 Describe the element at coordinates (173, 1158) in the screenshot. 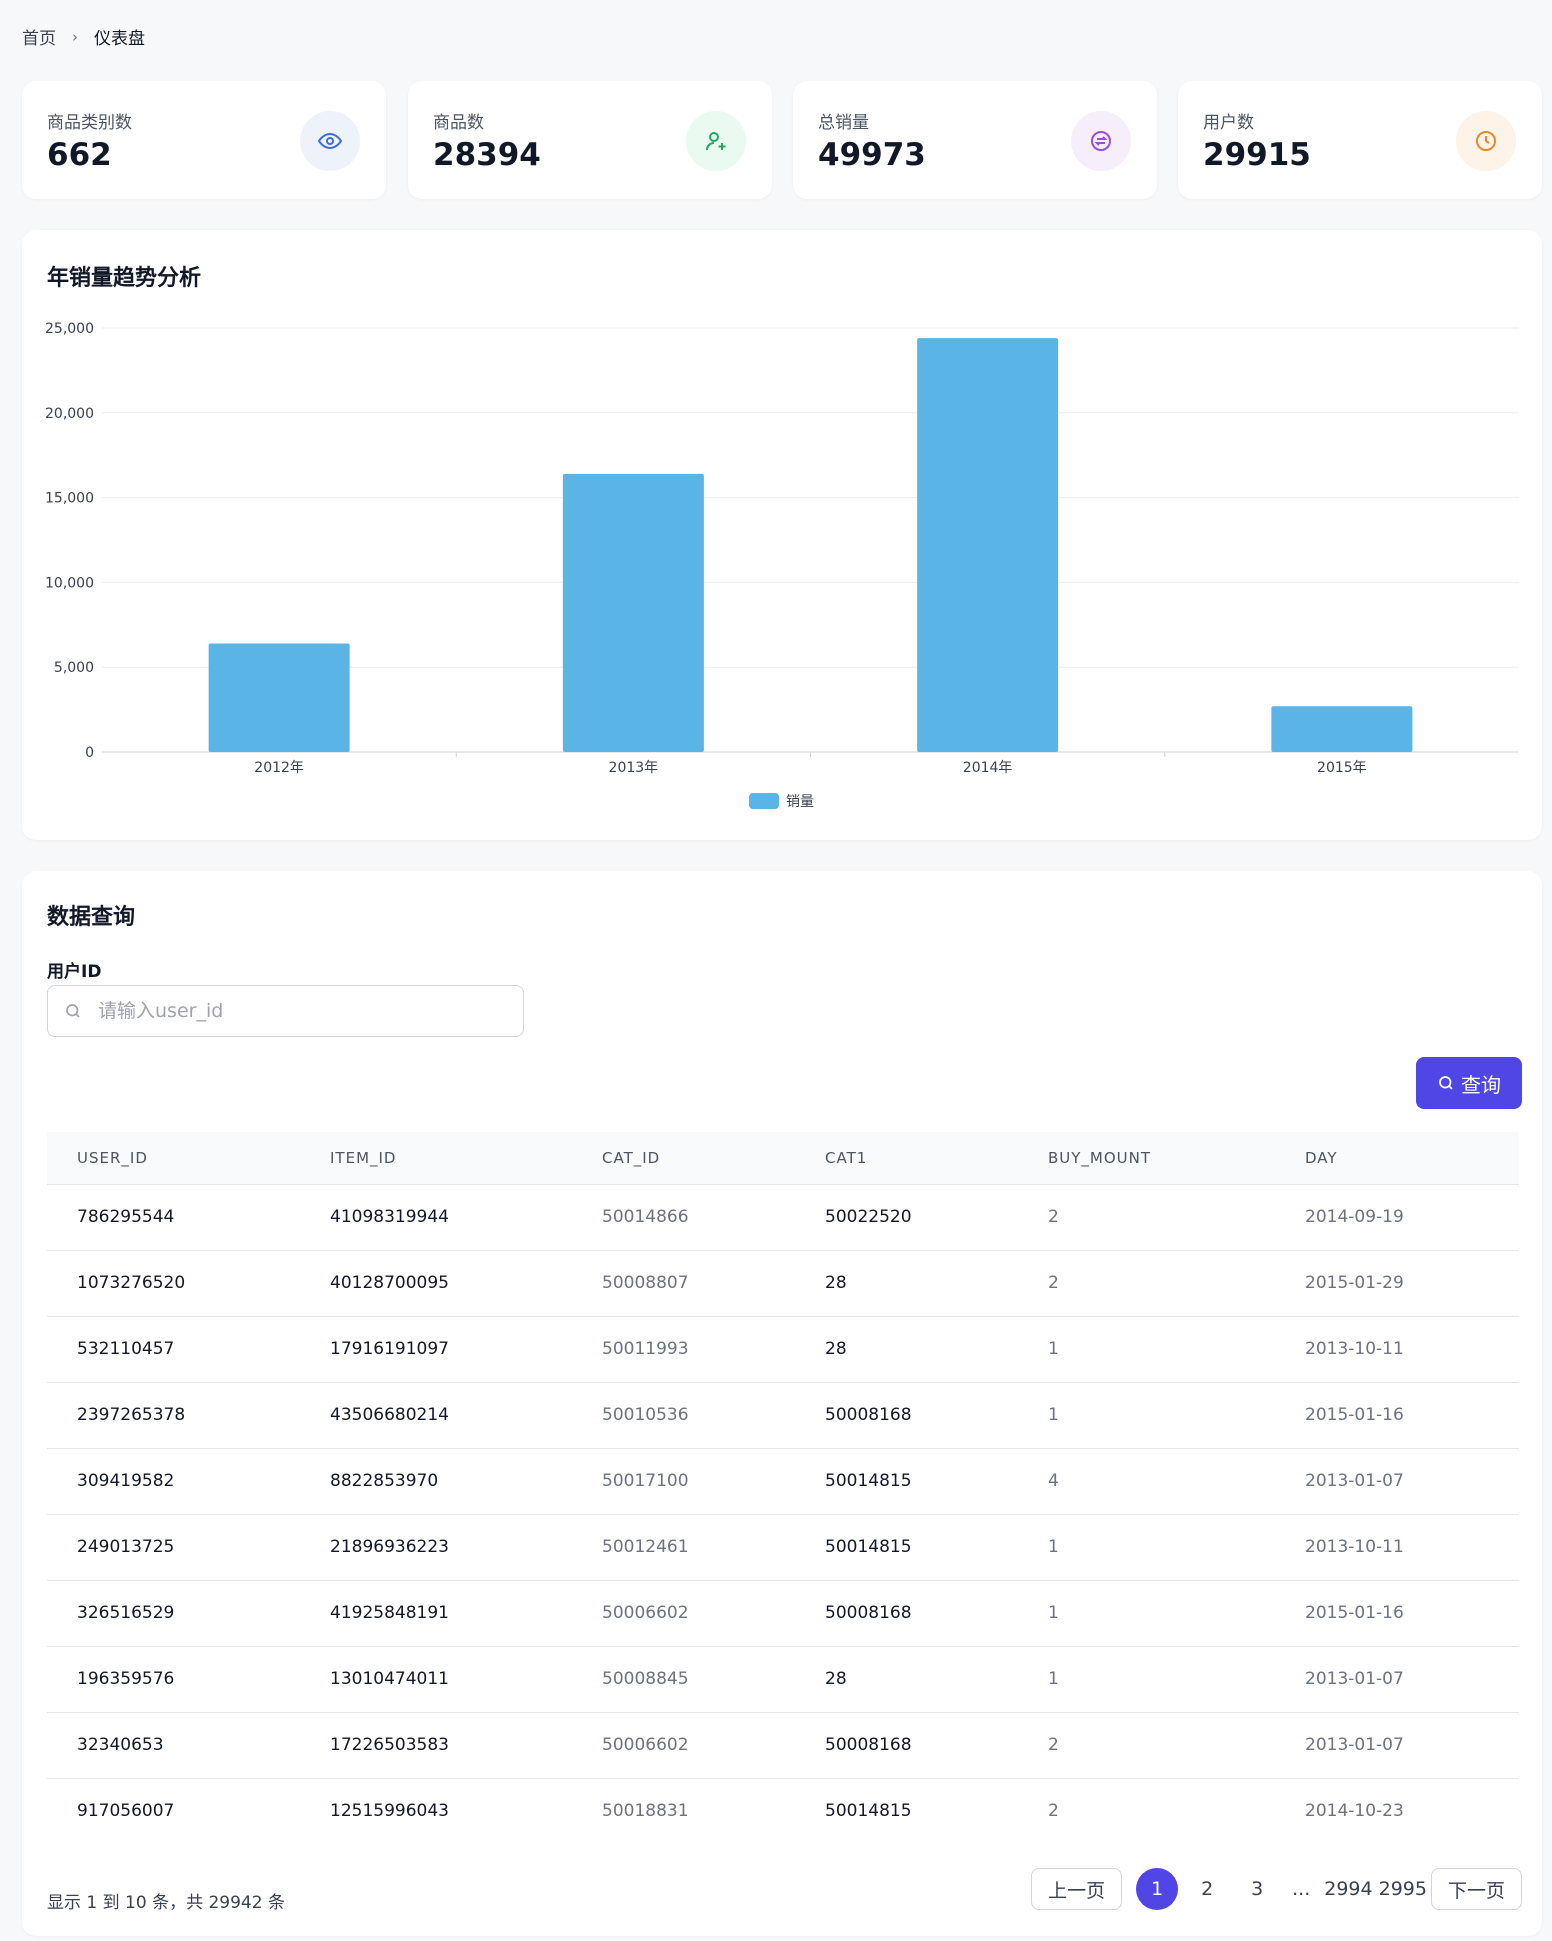

I see `column-header: USER_ID` at that location.